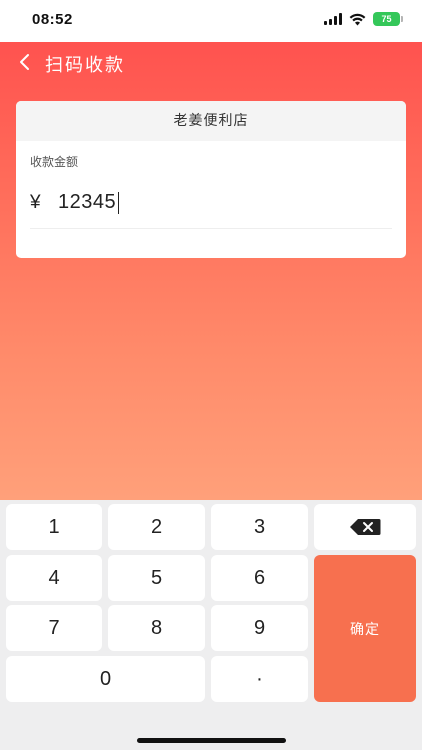 The width and height of the screenshot is (422, 750). Describe the element at coordinates (211, 121) in the screenshot. I see `store-name: 老姜便利店` at that location.